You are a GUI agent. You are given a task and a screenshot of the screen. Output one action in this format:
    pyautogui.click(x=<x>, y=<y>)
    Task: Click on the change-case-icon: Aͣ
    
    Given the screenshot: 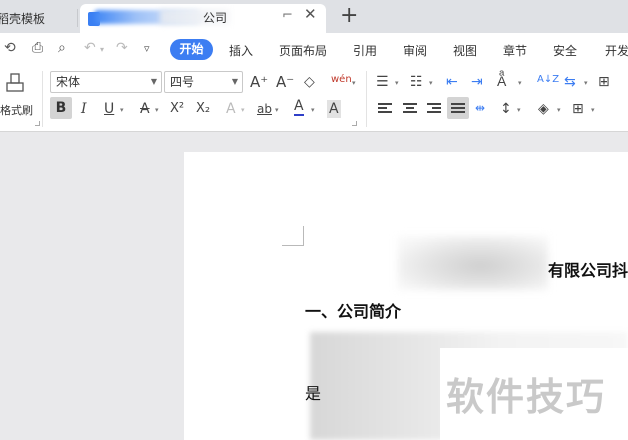 What is the action you would take?
    pyautogui.click(x=501, y=82)
    